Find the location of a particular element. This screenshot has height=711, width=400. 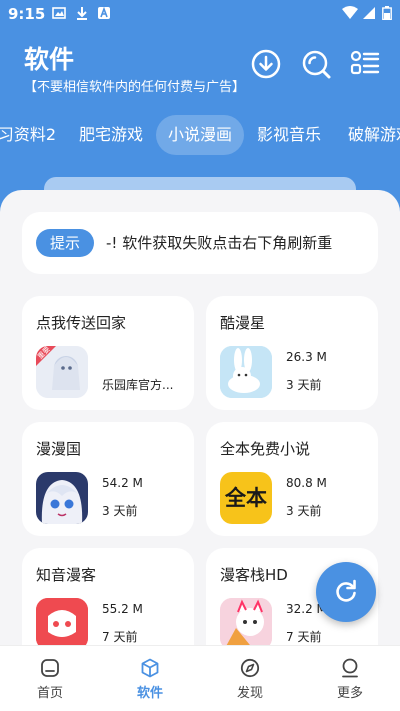

app-card: 漫漫国 54.2 M 3 天前 is located at coordinates (108, 479).